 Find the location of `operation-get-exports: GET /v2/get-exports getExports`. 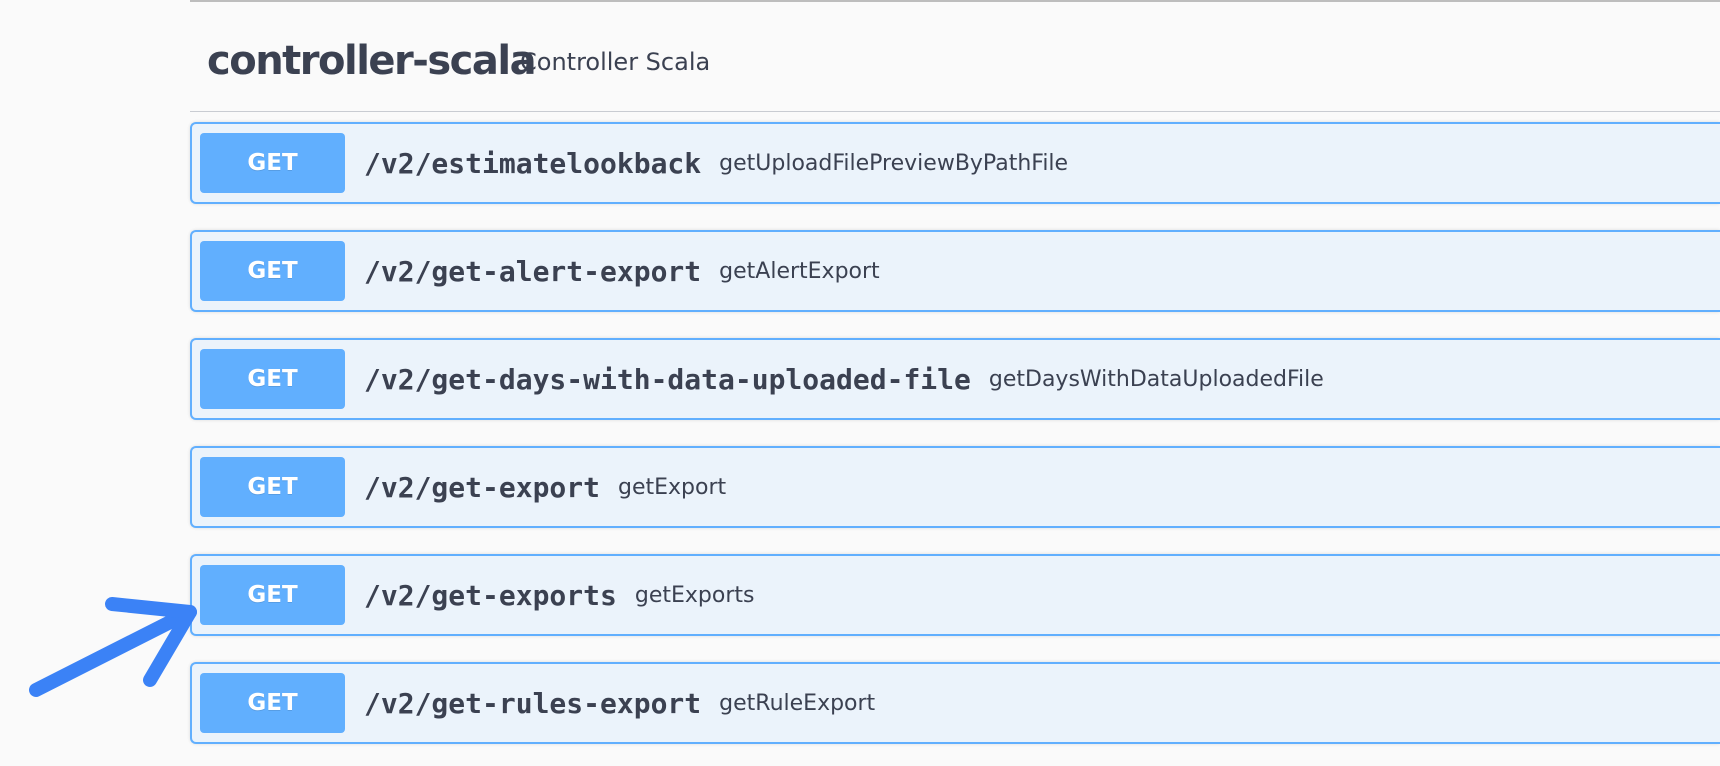

operation-get-exports: GET /v2/get-exports getExports is located at coordinates (955, 595).